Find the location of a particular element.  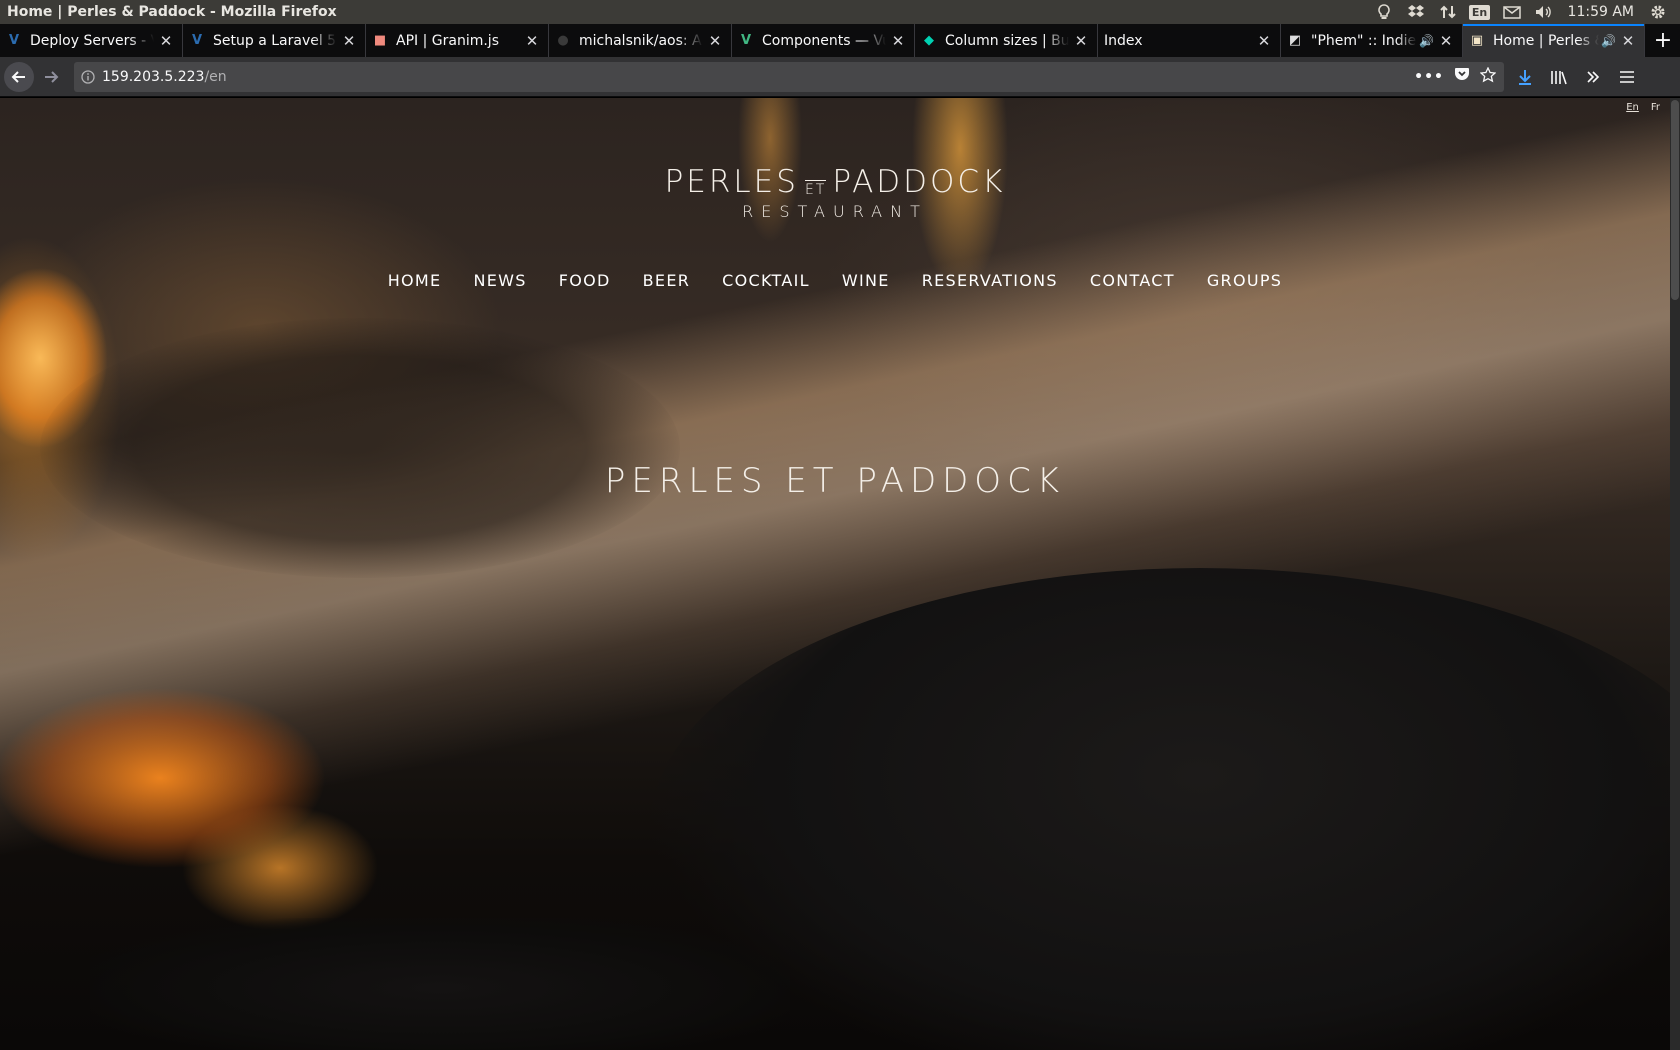

clock: 11:59 AM is located at coordinates (1601, 12).